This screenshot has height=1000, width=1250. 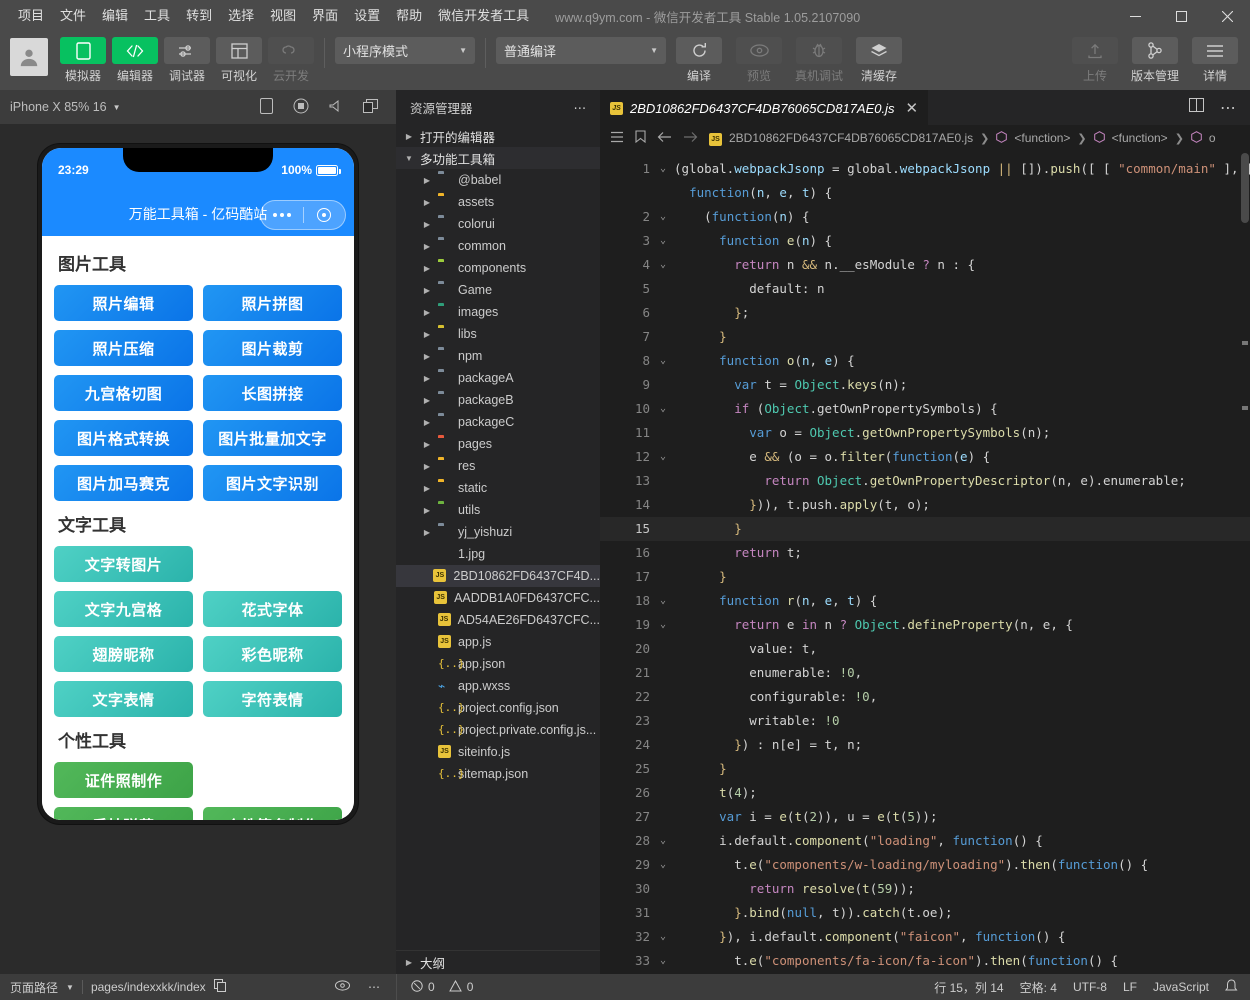 What do you see at coordinates (409, 16) in the screenshot?
I see `menu-item-9: 帮助` at bounding box center [409, 16].